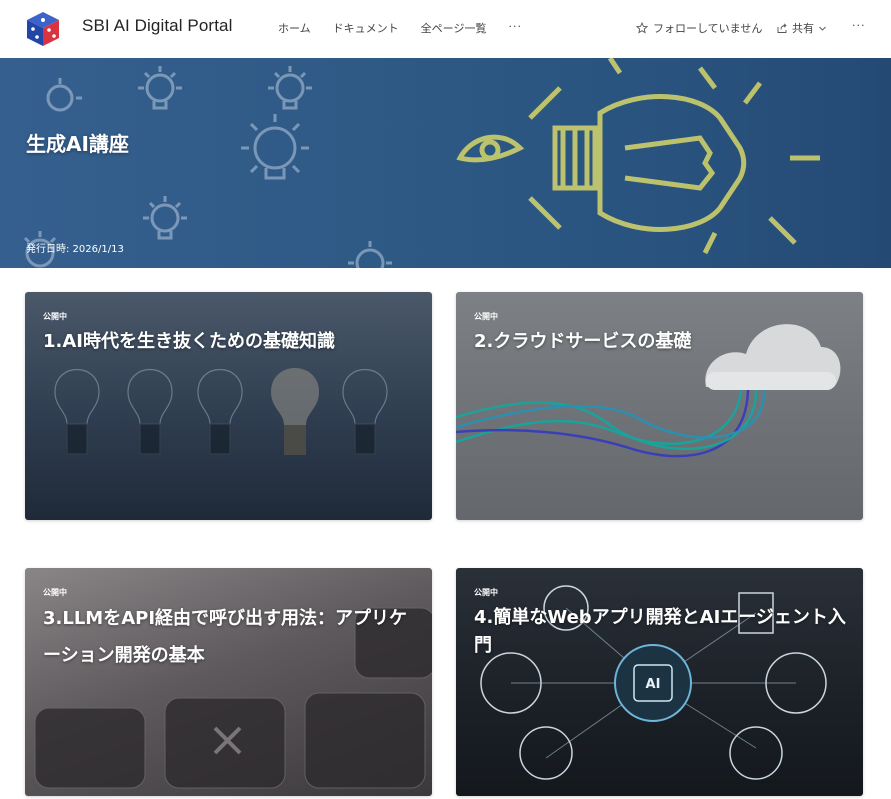 Image resolution: width=891 pixels, height=799 pixels. Describe the element at coordinates (708, 28) in the screenshot. I see `follow-label: フォローしていません` at that location.